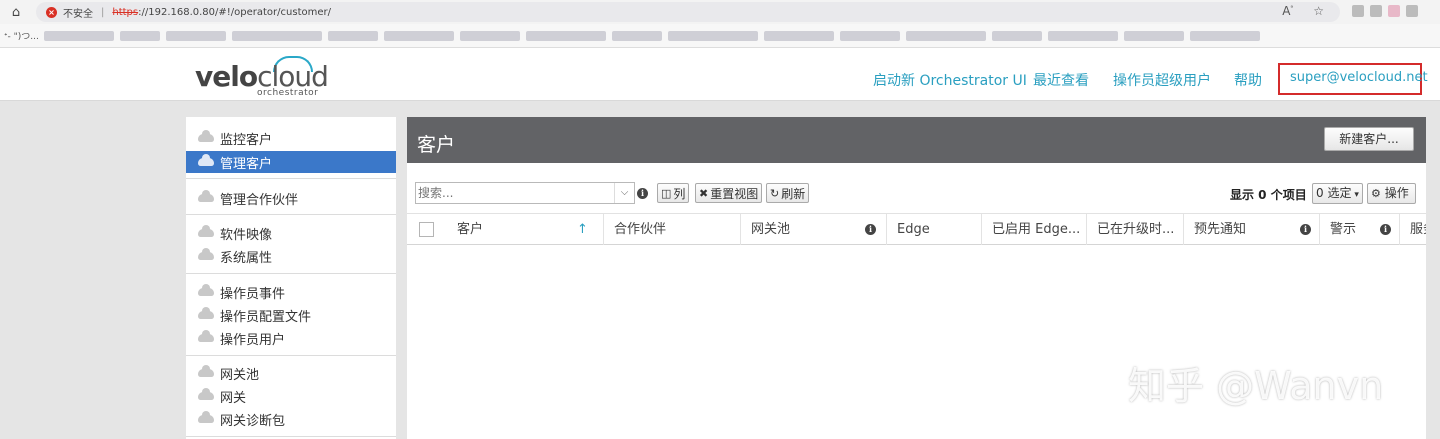 This screenshot has height=439, width=1440. I want to click on search-box: ⌵, so click(525, 193).